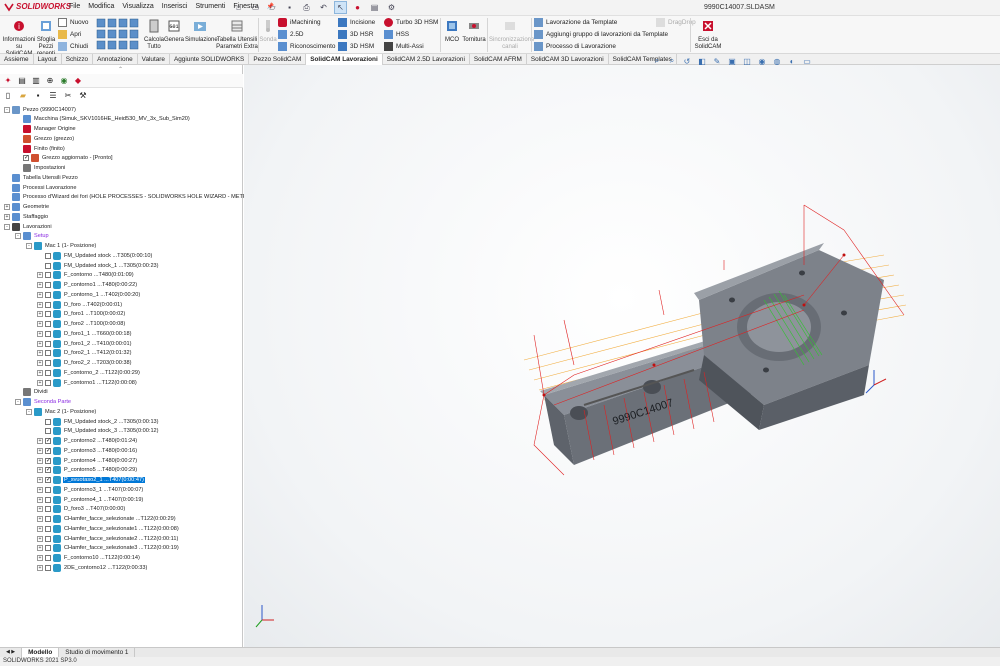  I want to click on tree-node: Impostazioni, so click(40, 168).